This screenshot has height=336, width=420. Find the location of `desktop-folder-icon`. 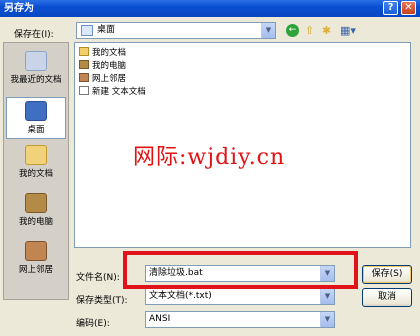

desktop-folder-icon is located at coordinates (87, 30).